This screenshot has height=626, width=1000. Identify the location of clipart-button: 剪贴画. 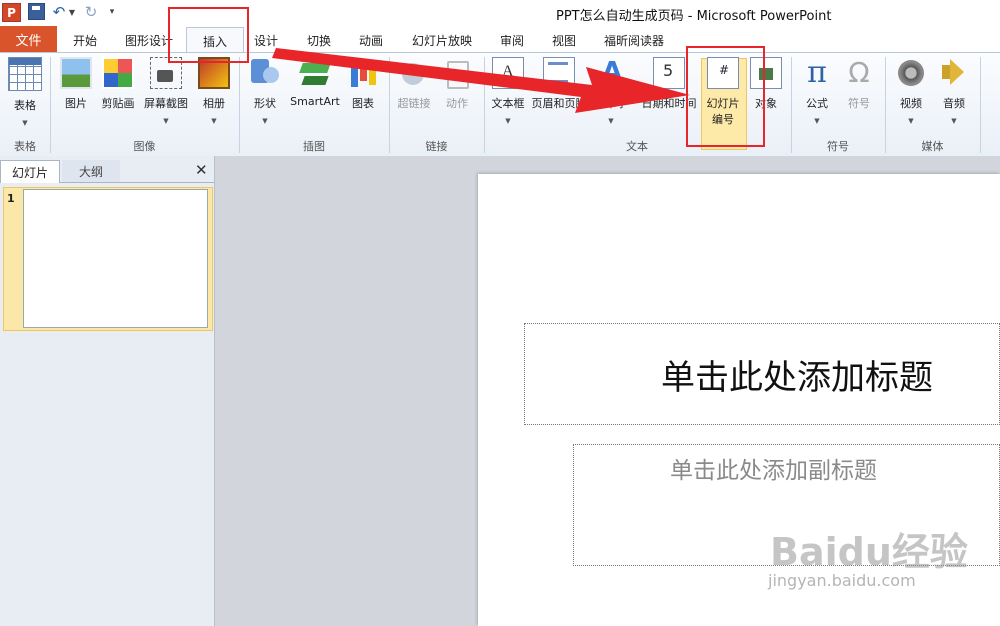
(118, 84).